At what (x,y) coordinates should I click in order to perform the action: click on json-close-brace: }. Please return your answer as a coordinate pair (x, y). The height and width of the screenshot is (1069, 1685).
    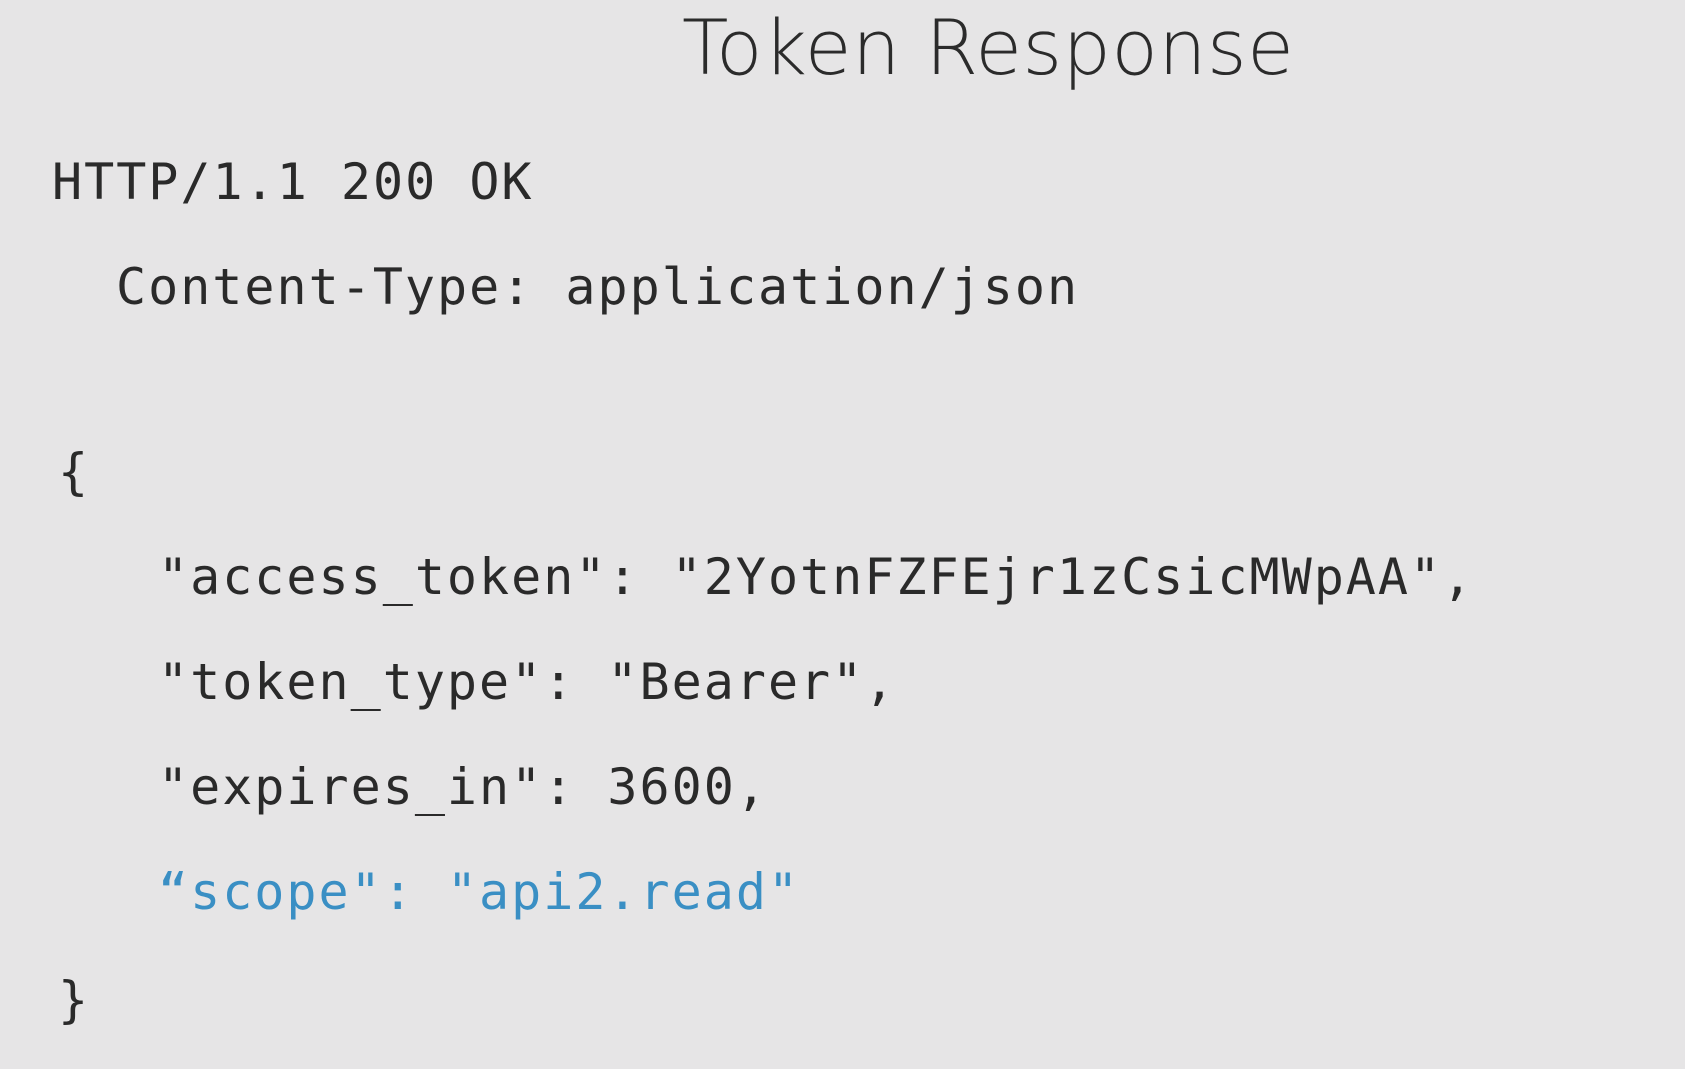
    Looking at the image, I should click on (74, 1000).